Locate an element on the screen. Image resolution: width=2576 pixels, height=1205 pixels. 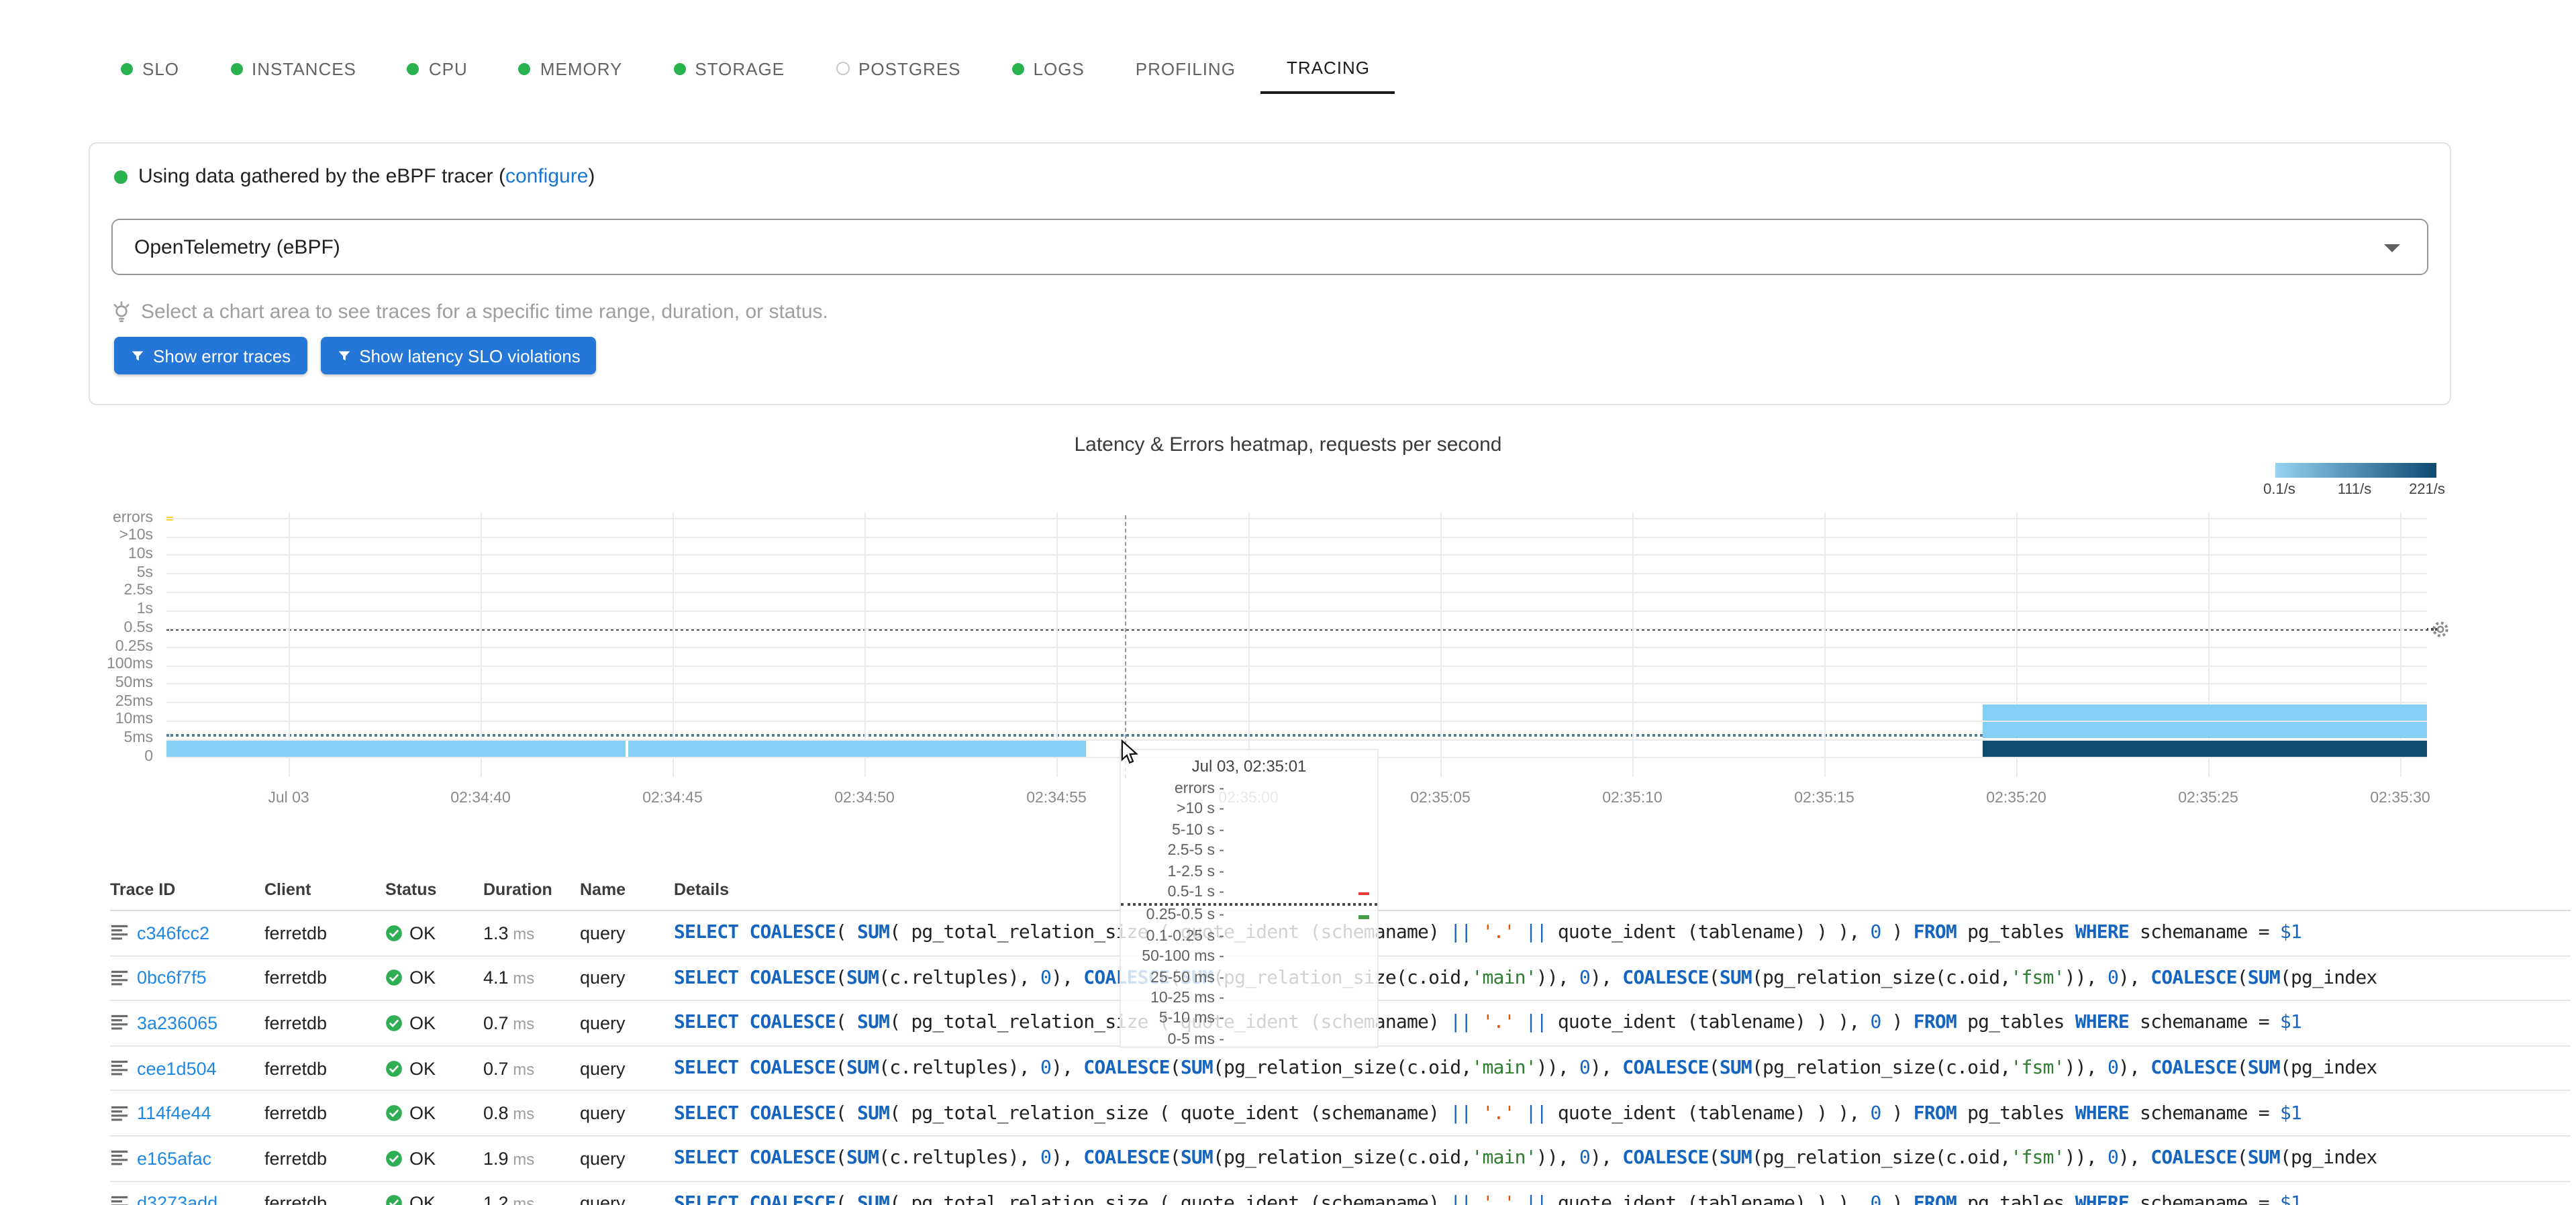
trace-id-cell: c346fcc2 is located at coordinates (187, 933).